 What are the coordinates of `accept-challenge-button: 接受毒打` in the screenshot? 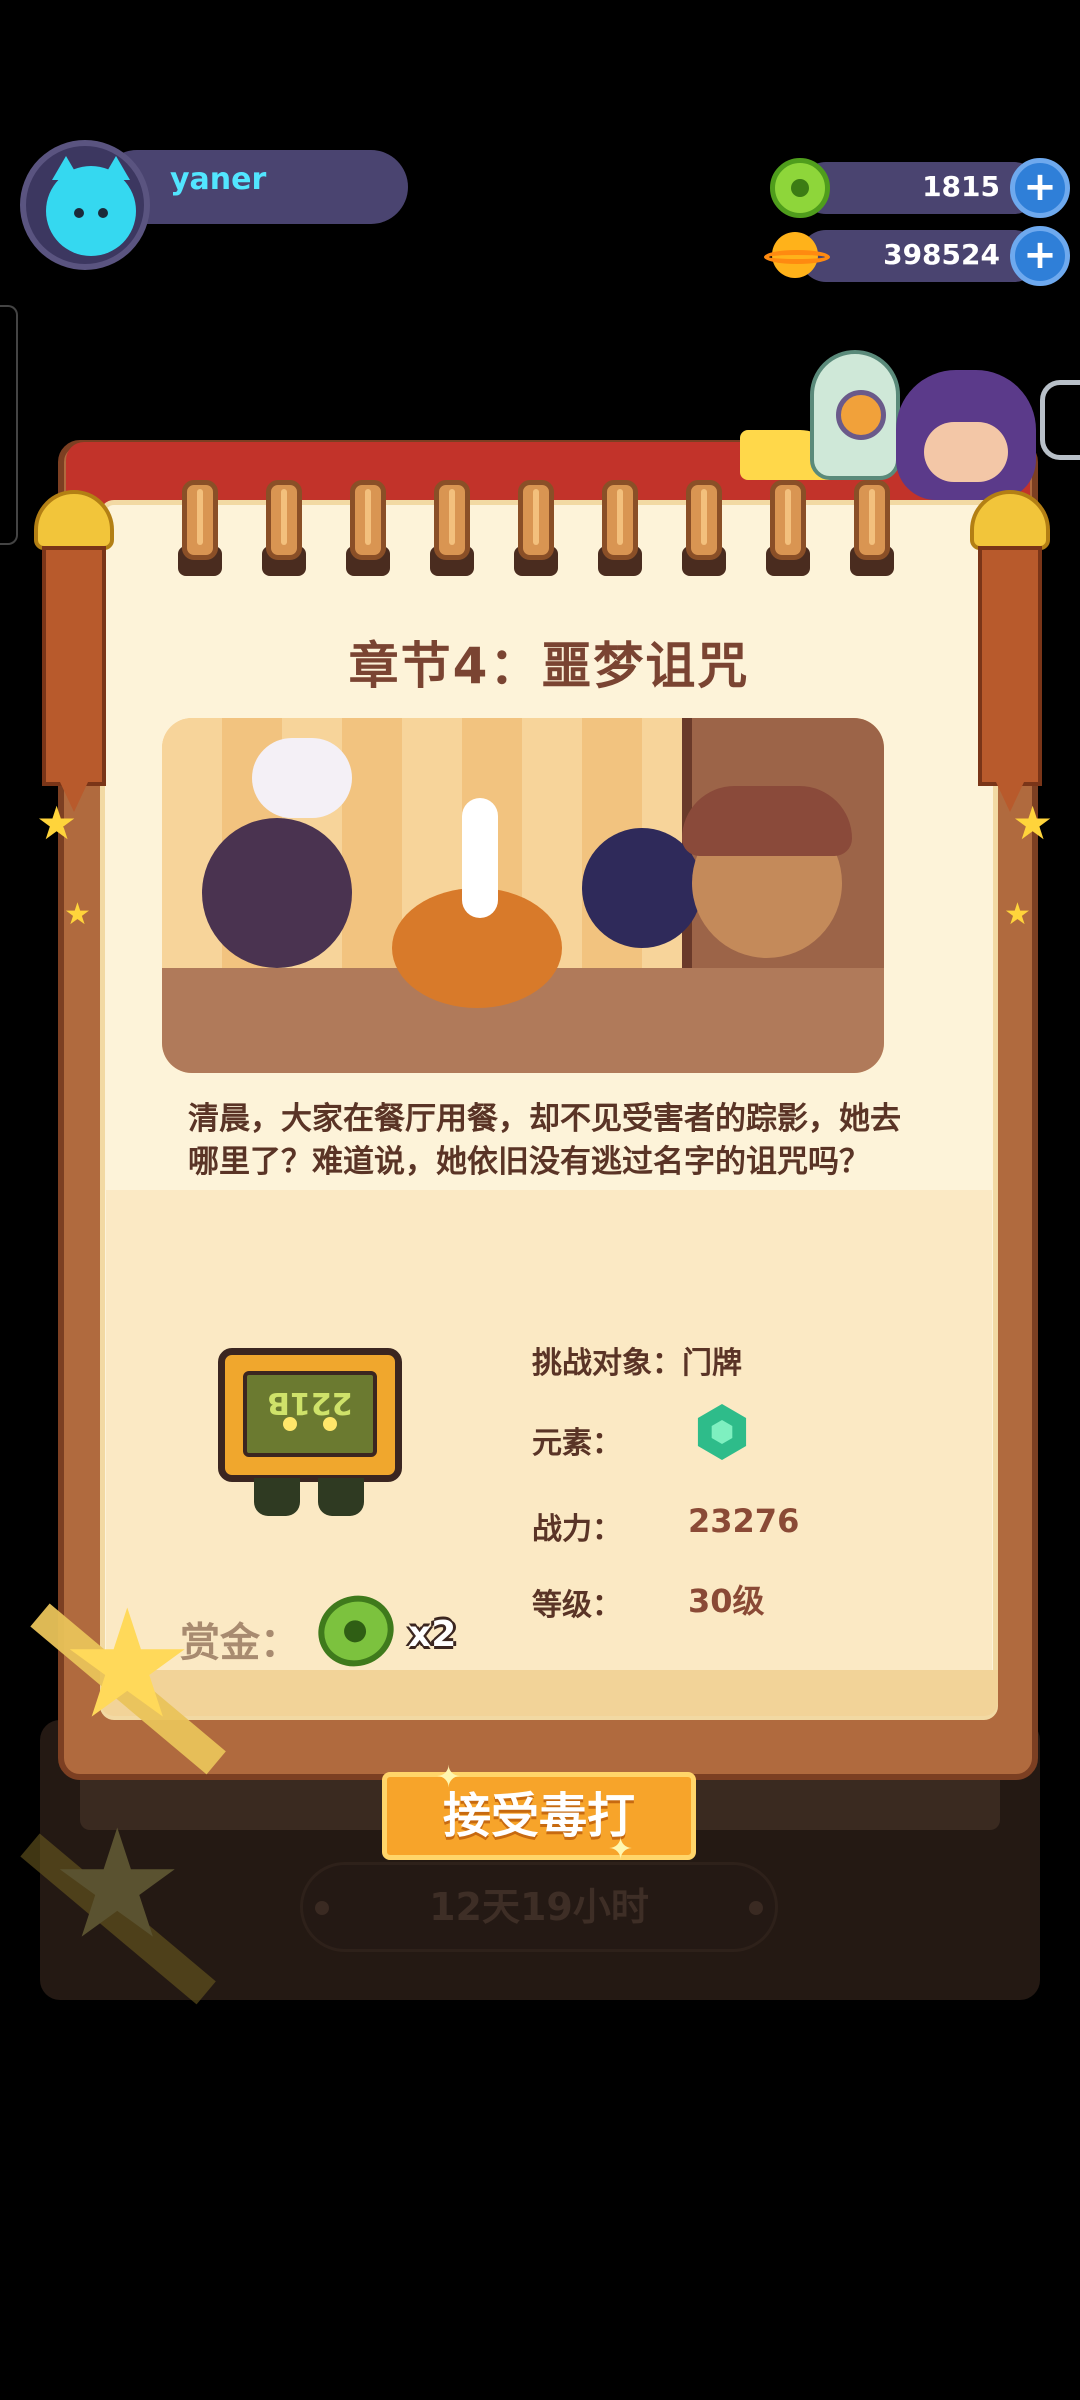 It's located at (539, 1816).